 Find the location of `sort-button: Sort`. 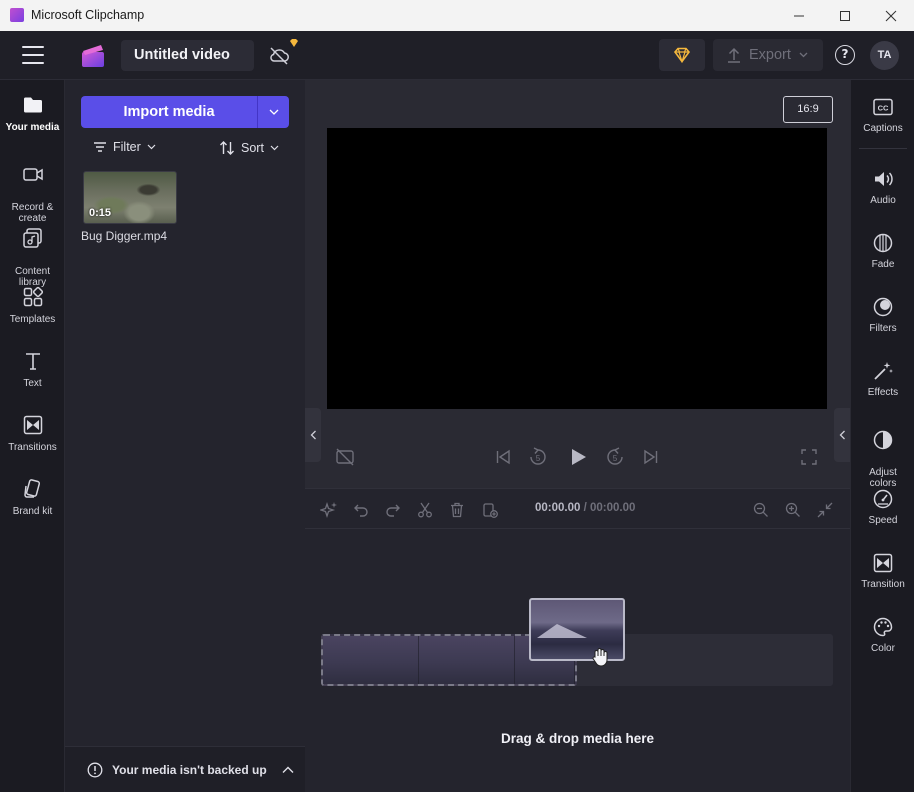

sort-button: Sort is located at coordinates (249, 148).